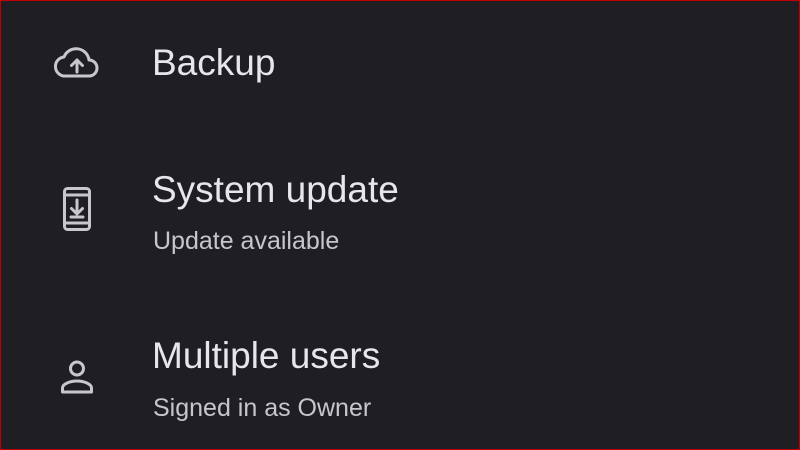 Image resolution: width=800 pixels, height=450 pixels. I want to click on settings-item-title: System update, so click(275, 189).